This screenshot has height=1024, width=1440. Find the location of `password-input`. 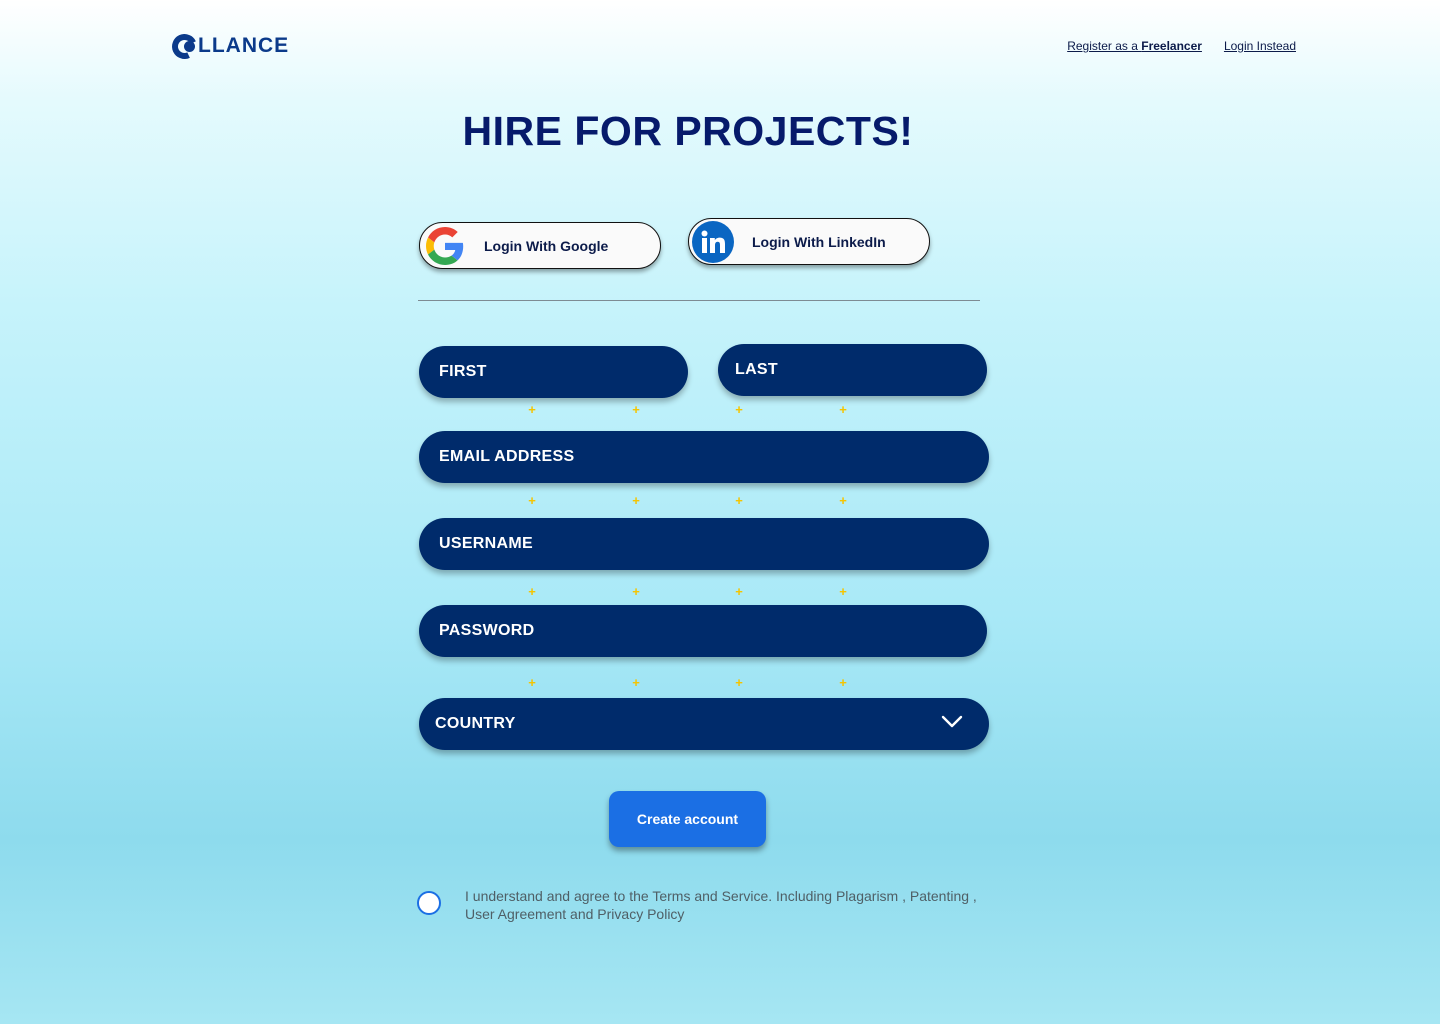

password-input is located at coordinates (713, 631).